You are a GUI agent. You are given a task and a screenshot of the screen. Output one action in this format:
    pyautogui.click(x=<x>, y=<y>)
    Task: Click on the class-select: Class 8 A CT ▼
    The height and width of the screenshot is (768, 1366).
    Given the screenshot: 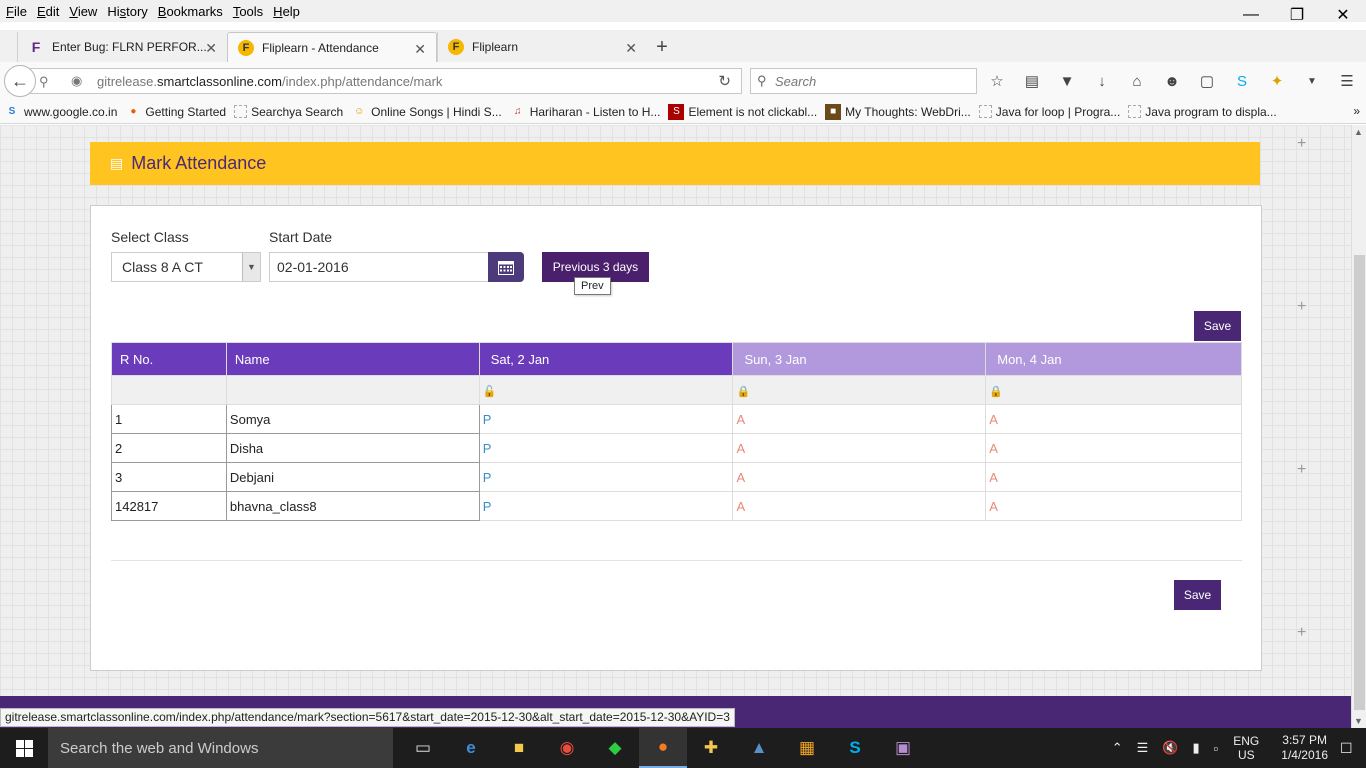 What is the action you would take?
    pyautogui.click(x=186, y=267)
    